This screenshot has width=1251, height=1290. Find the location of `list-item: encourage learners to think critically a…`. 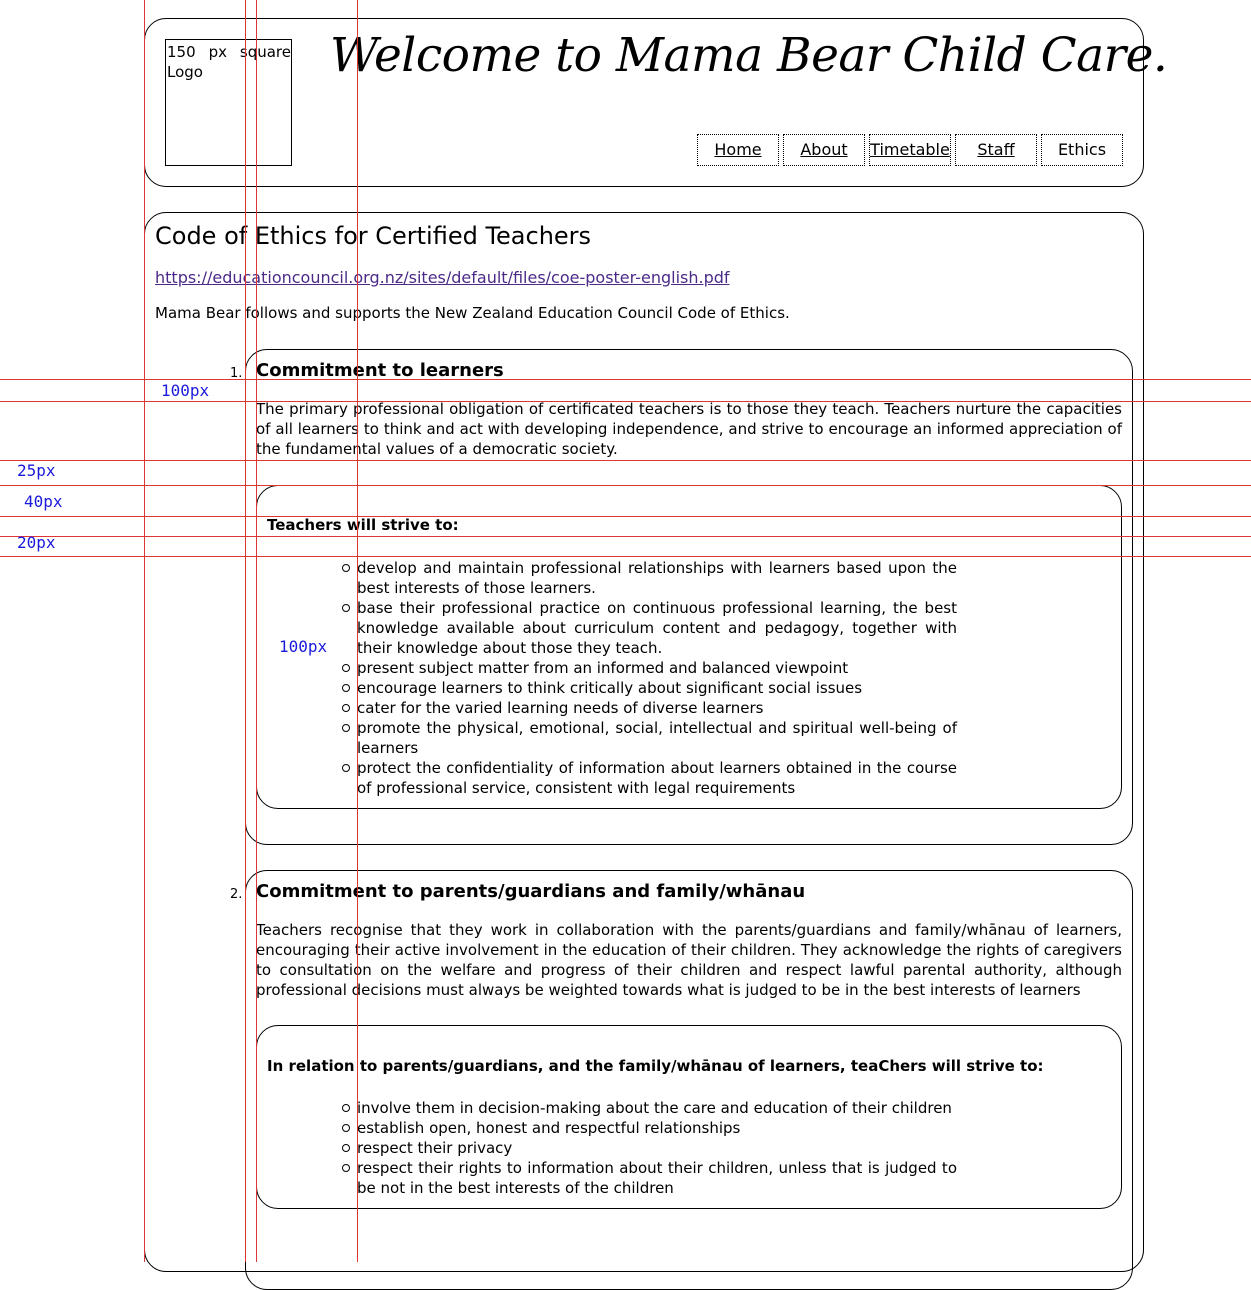

list-item: encourage learners to think critically a… is located at coordinates (649, 688).